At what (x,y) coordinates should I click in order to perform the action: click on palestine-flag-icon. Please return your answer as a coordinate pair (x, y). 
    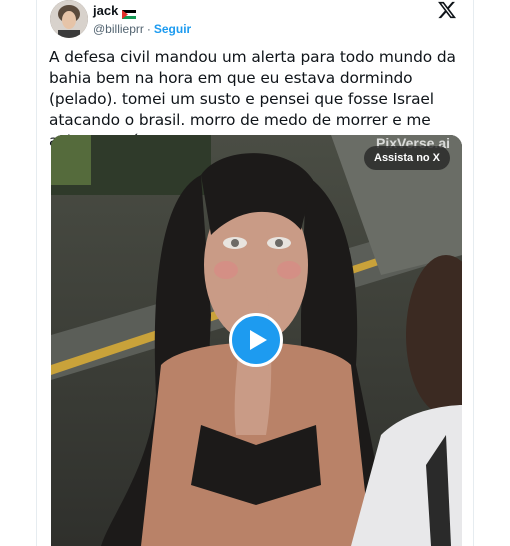
    Looking at the image, I should click on (129, 12).